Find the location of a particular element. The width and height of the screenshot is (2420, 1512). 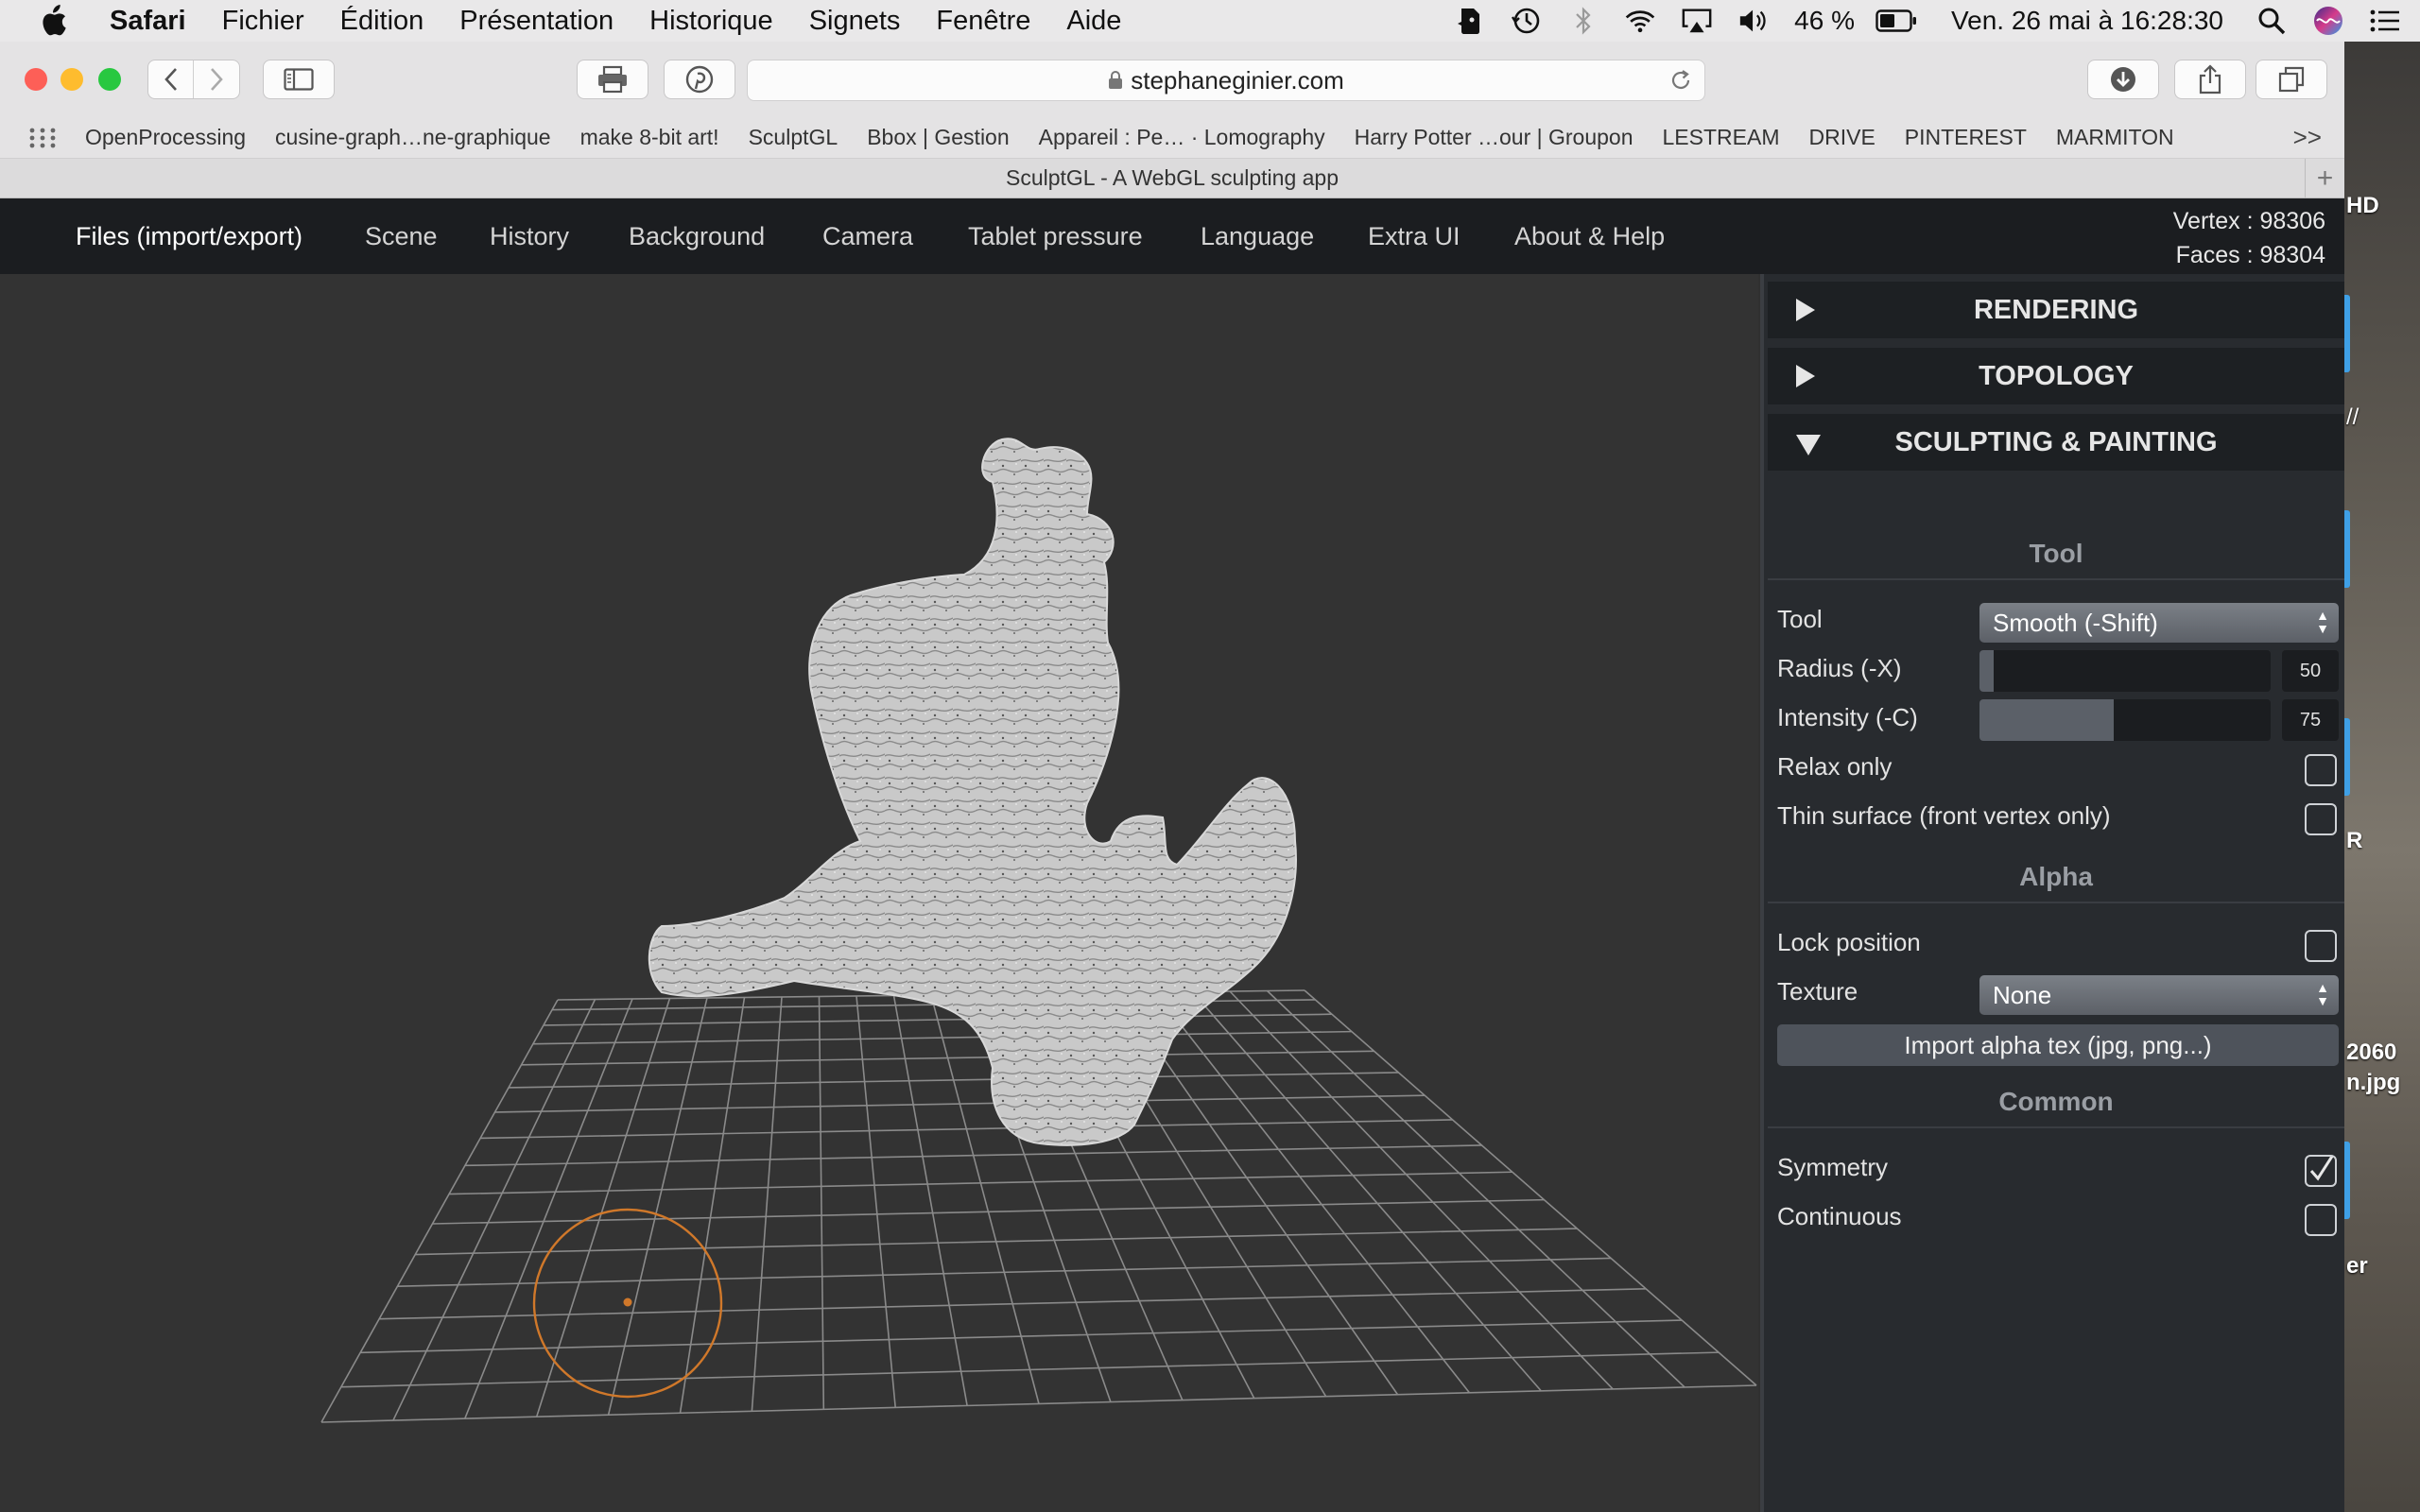

lock-position-checkbox is located at coordinates (2321, 946).